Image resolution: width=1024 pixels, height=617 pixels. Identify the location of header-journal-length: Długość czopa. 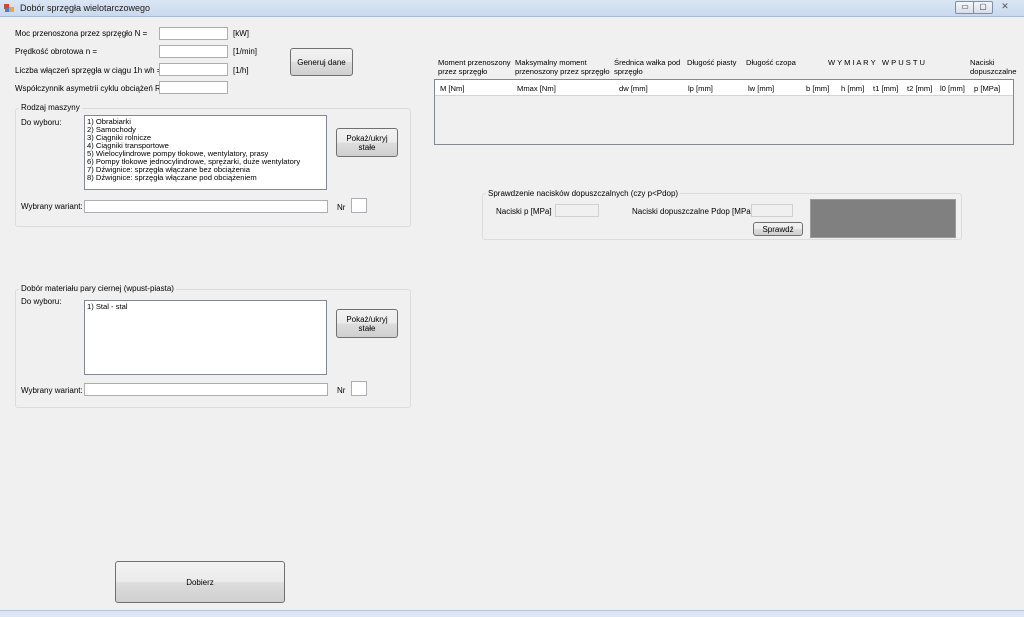
(771, 62).